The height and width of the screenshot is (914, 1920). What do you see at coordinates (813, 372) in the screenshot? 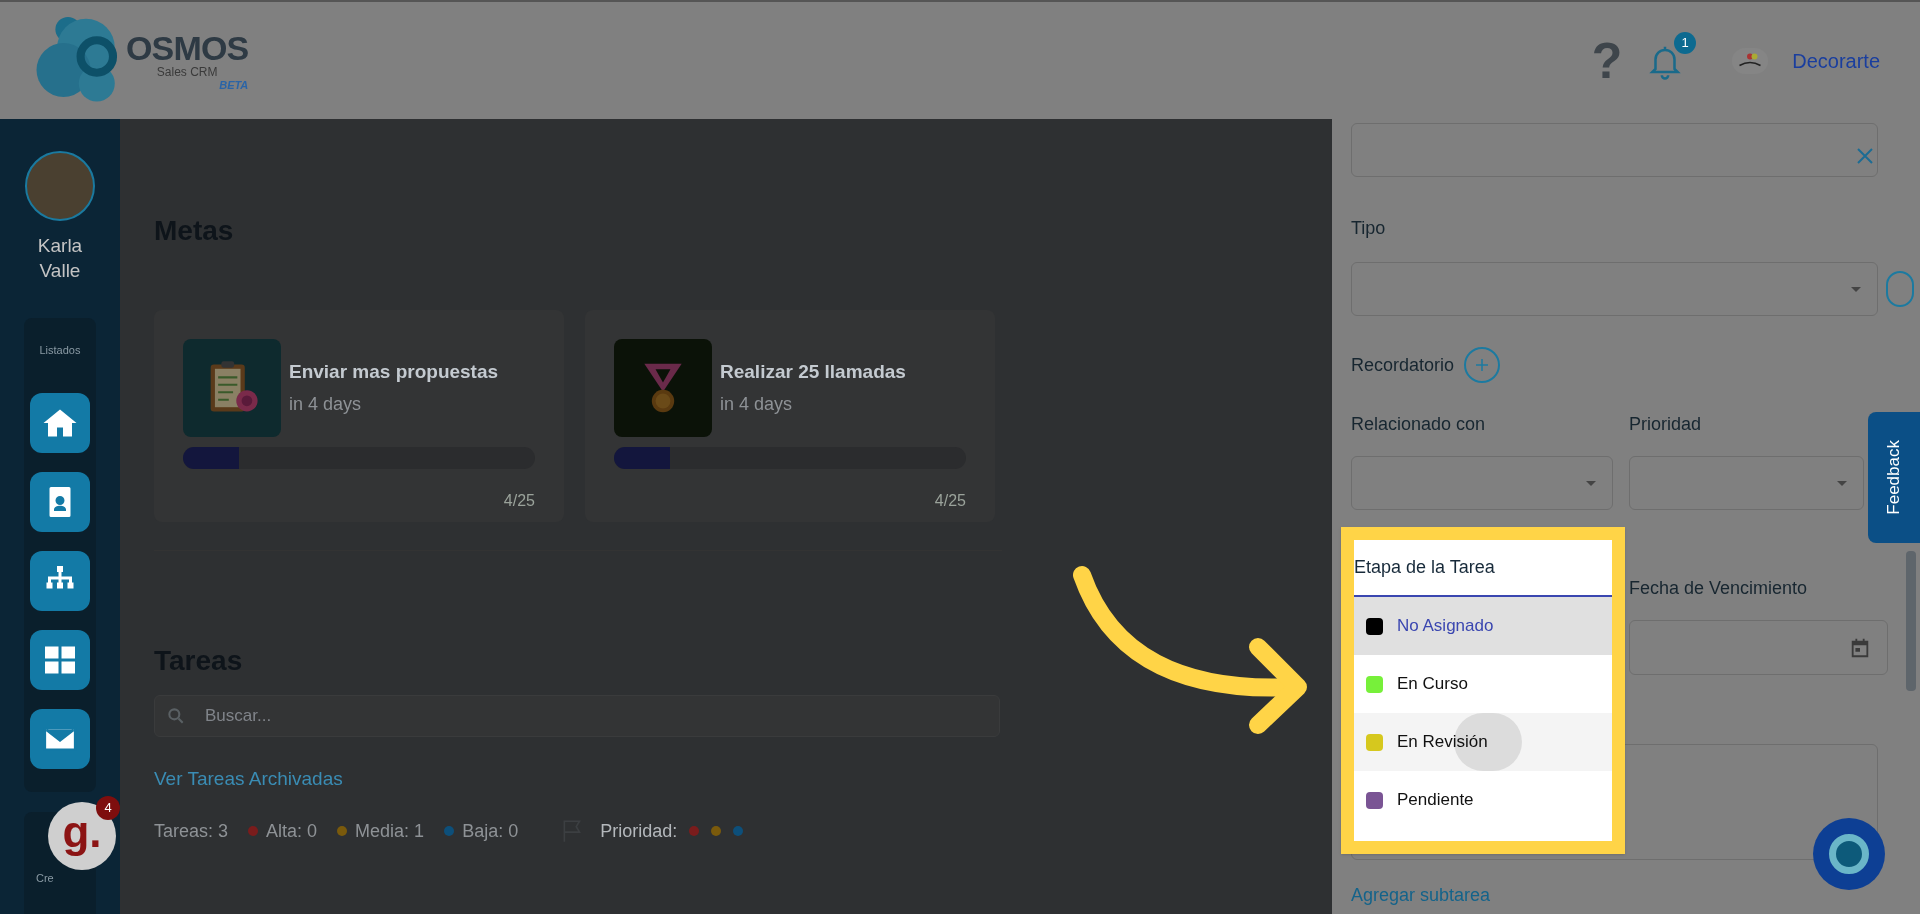
I see `goal-title: Realizar 25 llamadas` at bounding box center [813, 372].